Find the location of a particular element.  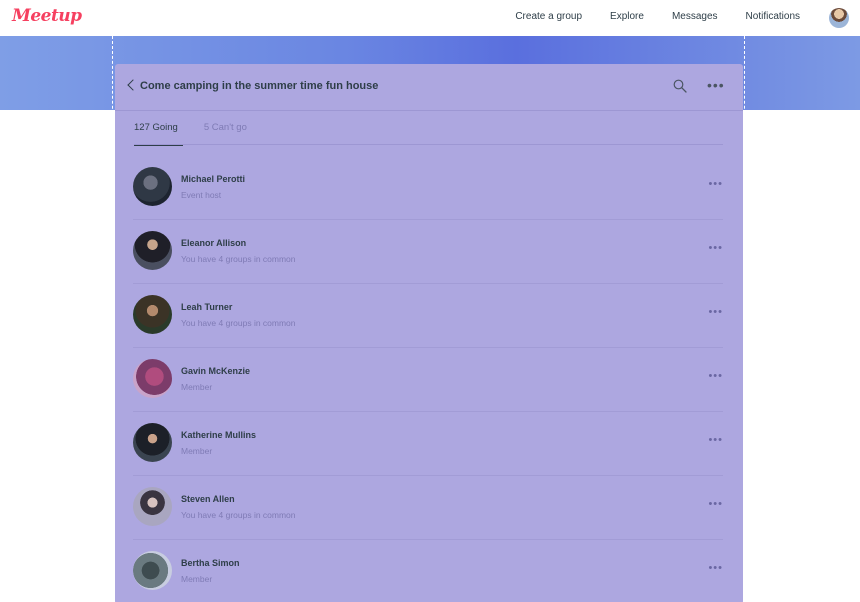

attendee-row: Bertha Simon Member ••• is located at coordinates (428, 571).